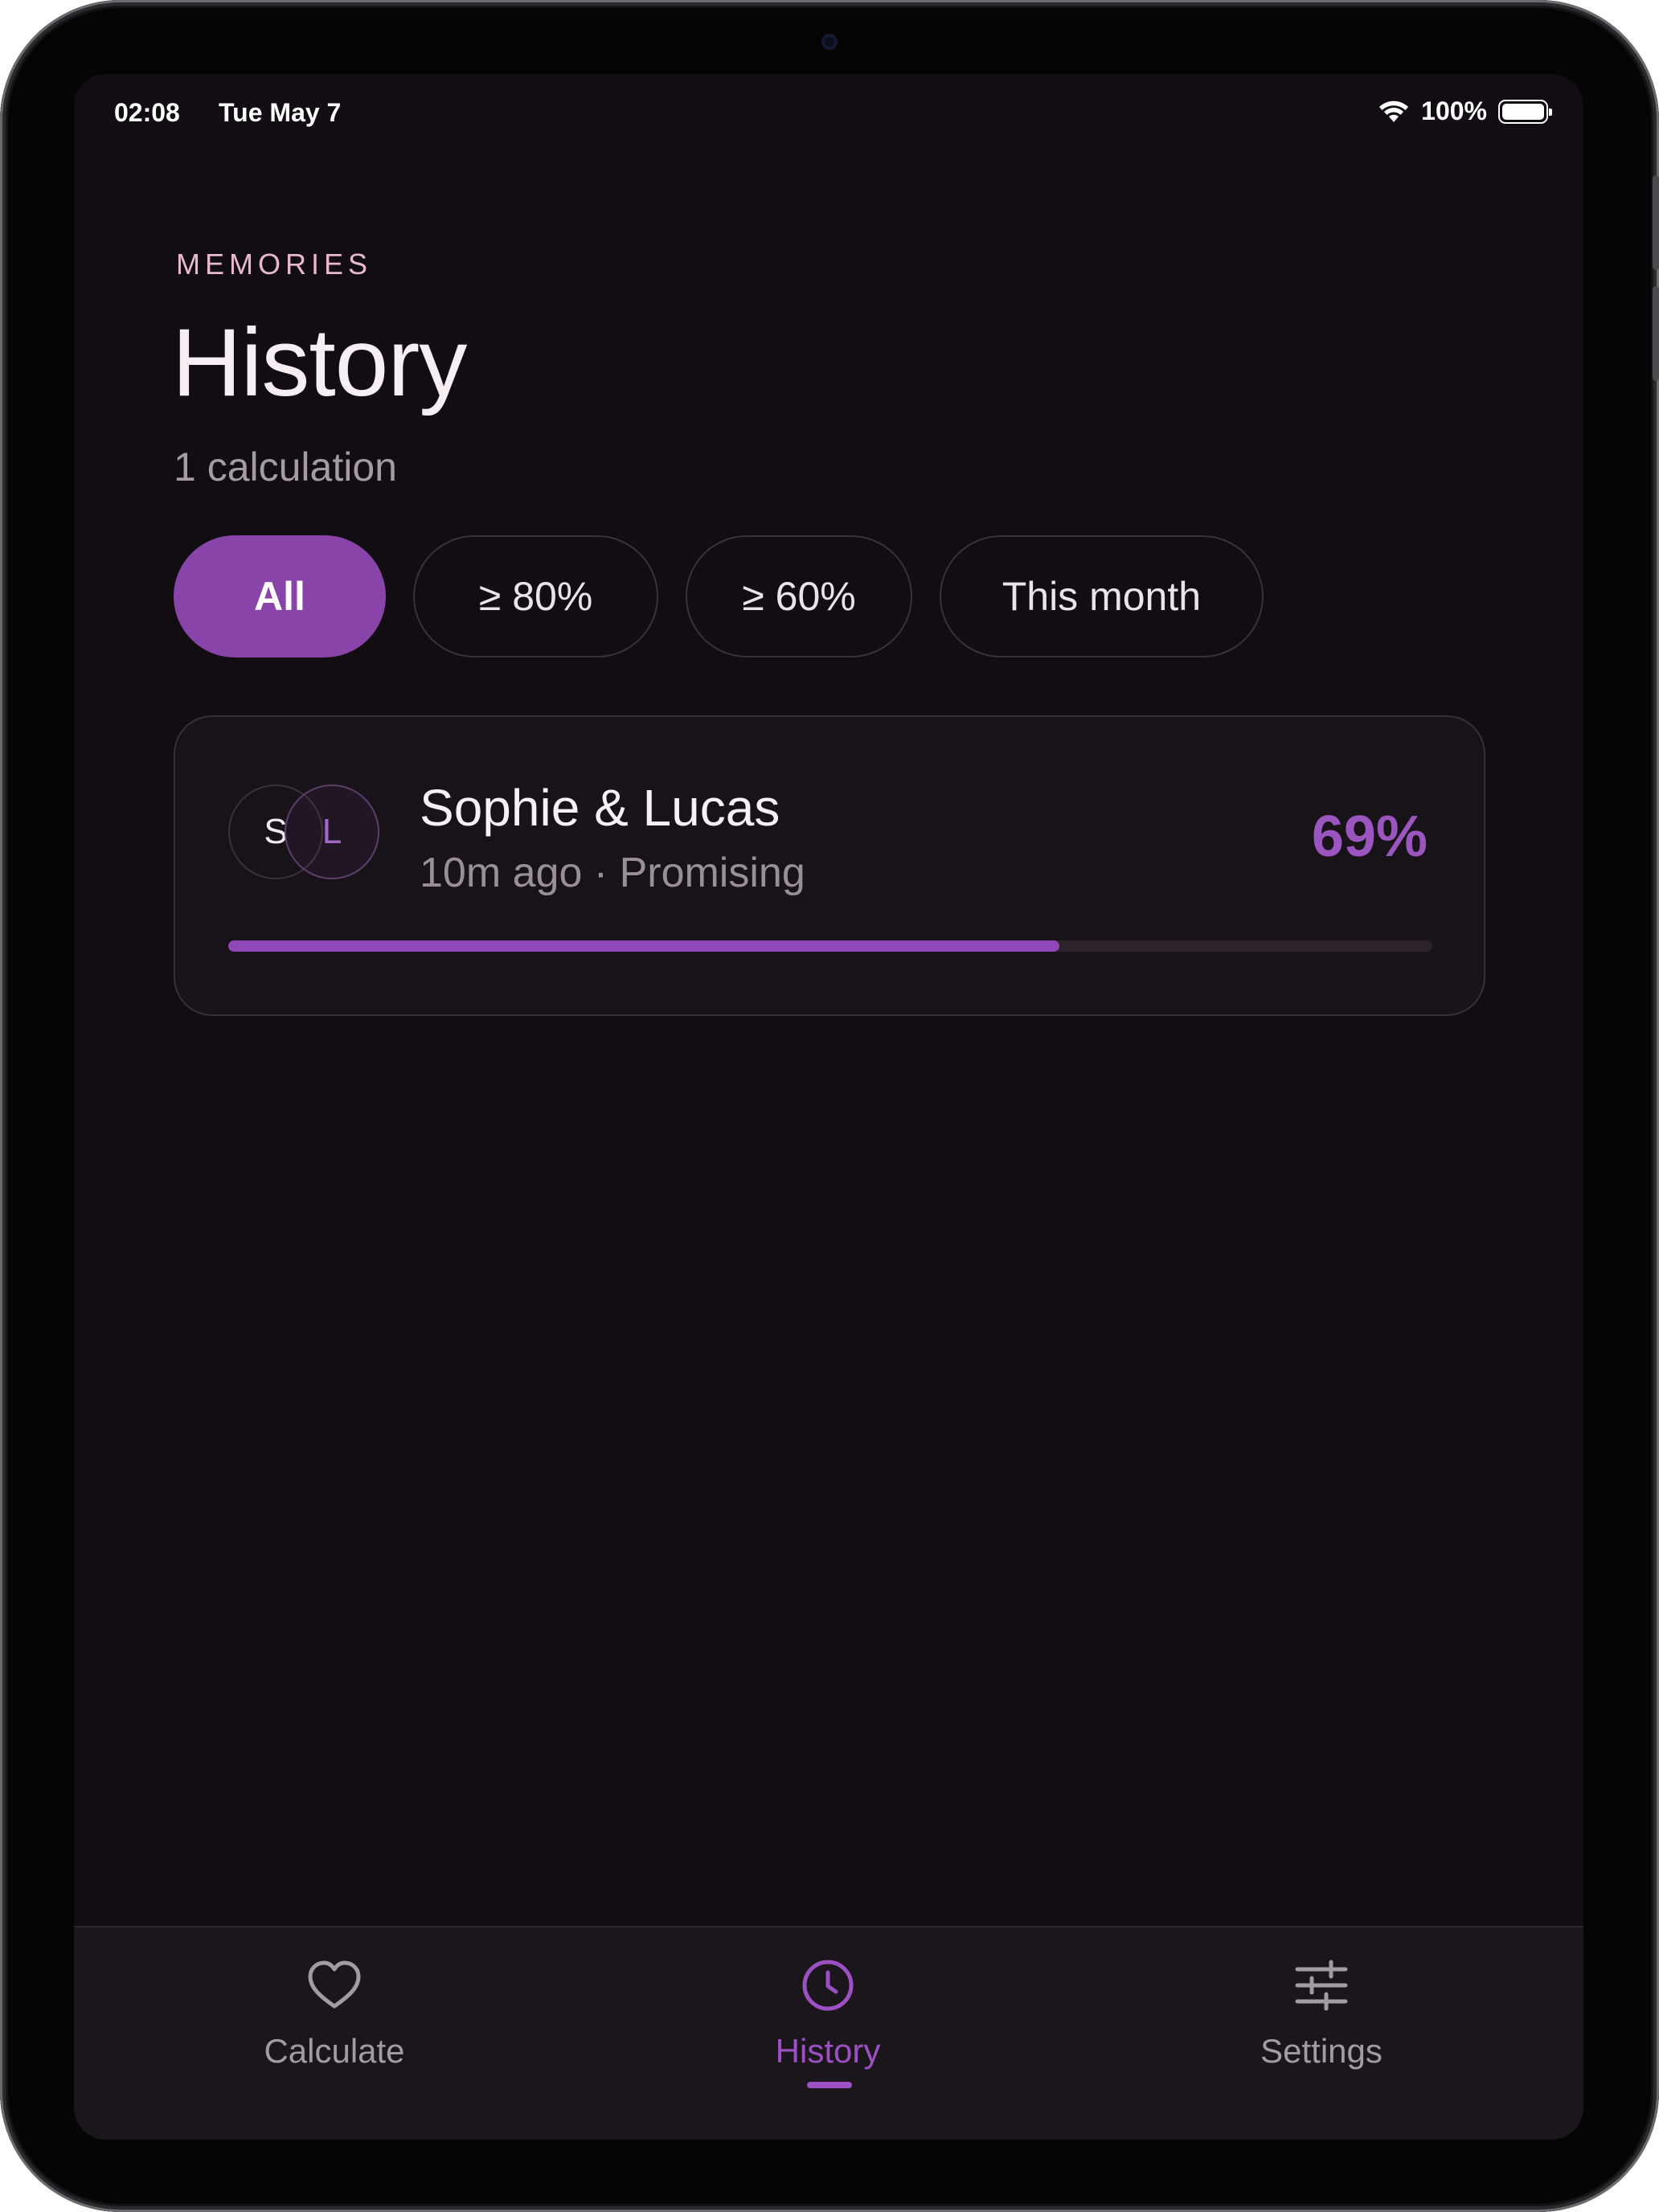 This screenshot has height=2212, width=1659. Describe the element at coordinates (643, 946) in the screenshot. I see `match-progress-fill` at that location.